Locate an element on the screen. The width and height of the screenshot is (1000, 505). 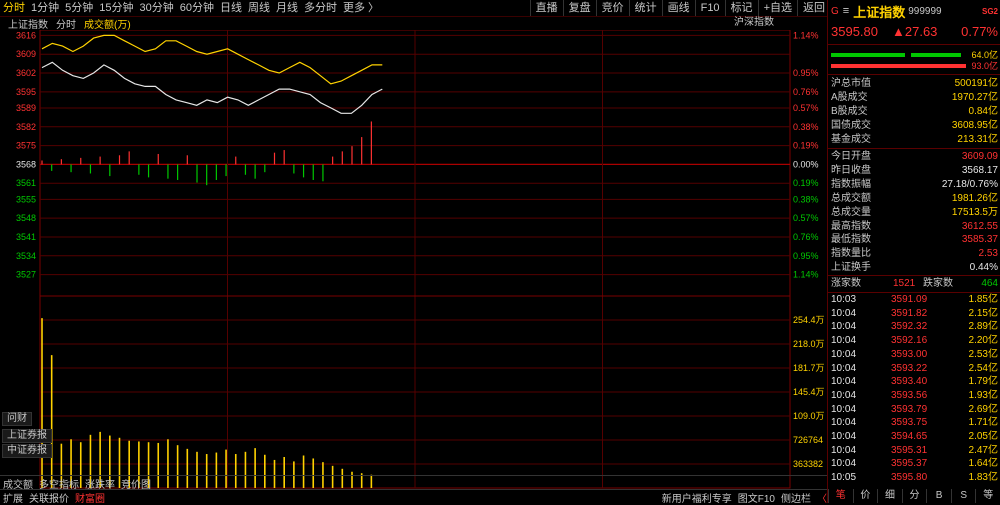
panel-tab-6: 等 is located at coordinates (987, 496).